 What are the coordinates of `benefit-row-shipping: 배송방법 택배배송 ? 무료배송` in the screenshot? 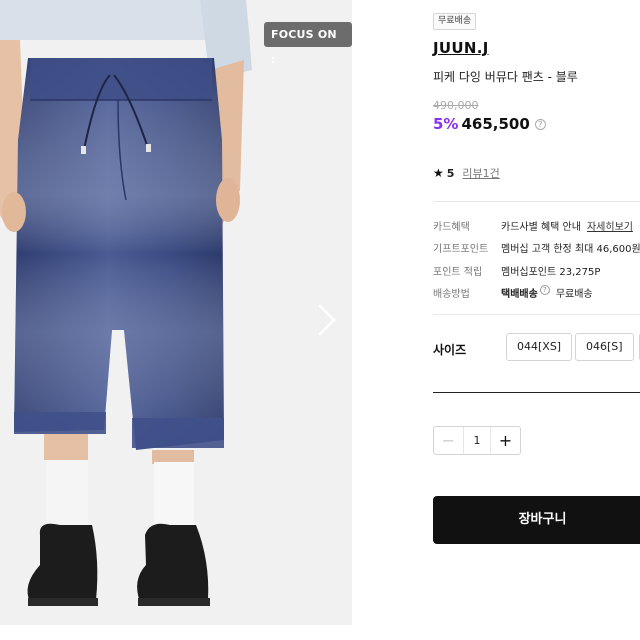 It's located at (513, 292).